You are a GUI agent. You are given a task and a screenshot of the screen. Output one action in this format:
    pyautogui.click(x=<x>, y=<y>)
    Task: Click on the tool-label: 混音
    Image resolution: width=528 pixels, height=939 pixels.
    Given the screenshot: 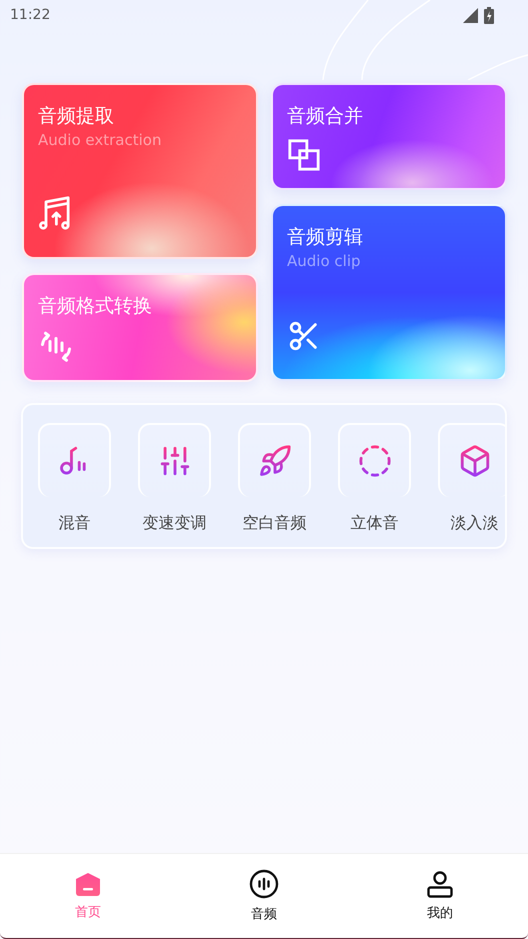 What is the action you would take?
    pyautogui.click(x=74, y=523)
    